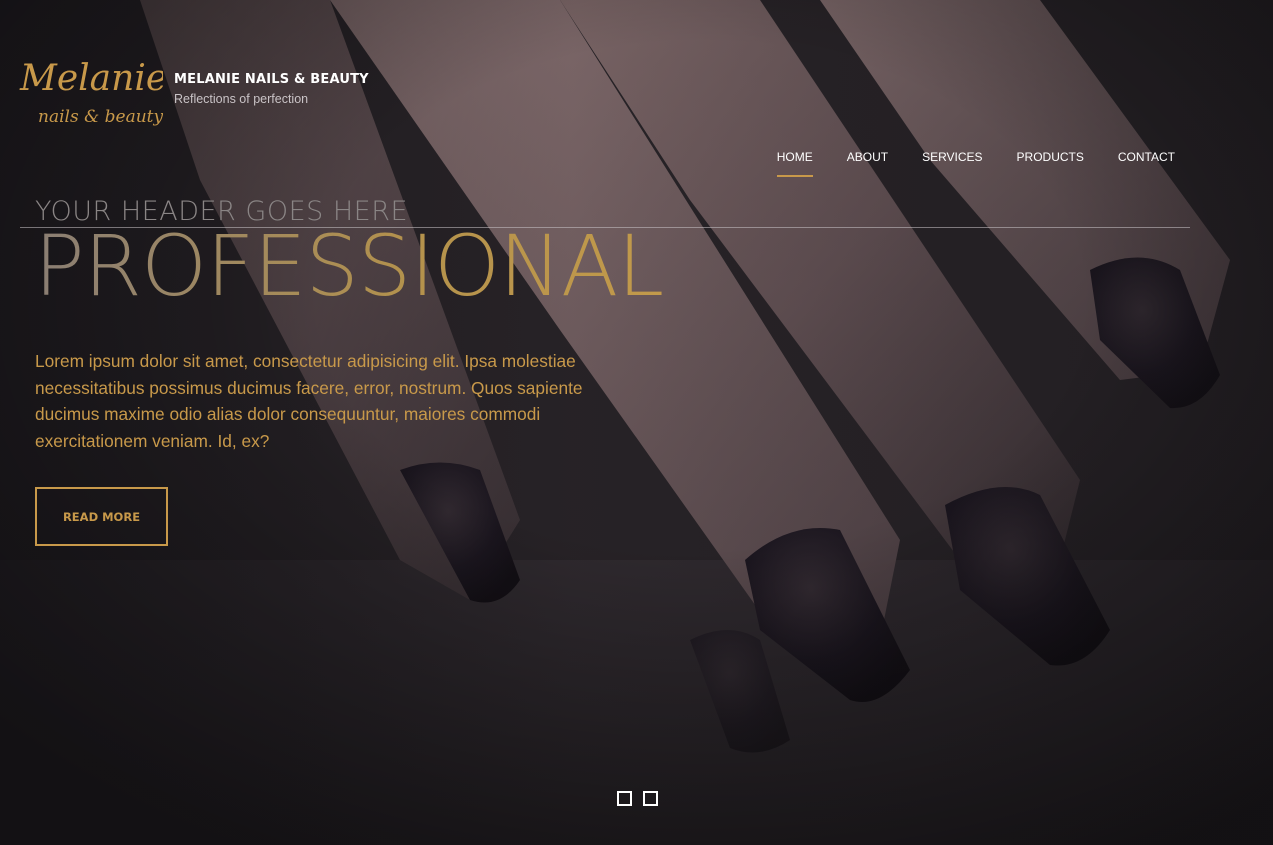 The height and width of the screenshot is (845, 1273). What do you see at coordinates (637, 798) in the screenshot?
I see `slider-pagination` at bounding box center [637, 798].